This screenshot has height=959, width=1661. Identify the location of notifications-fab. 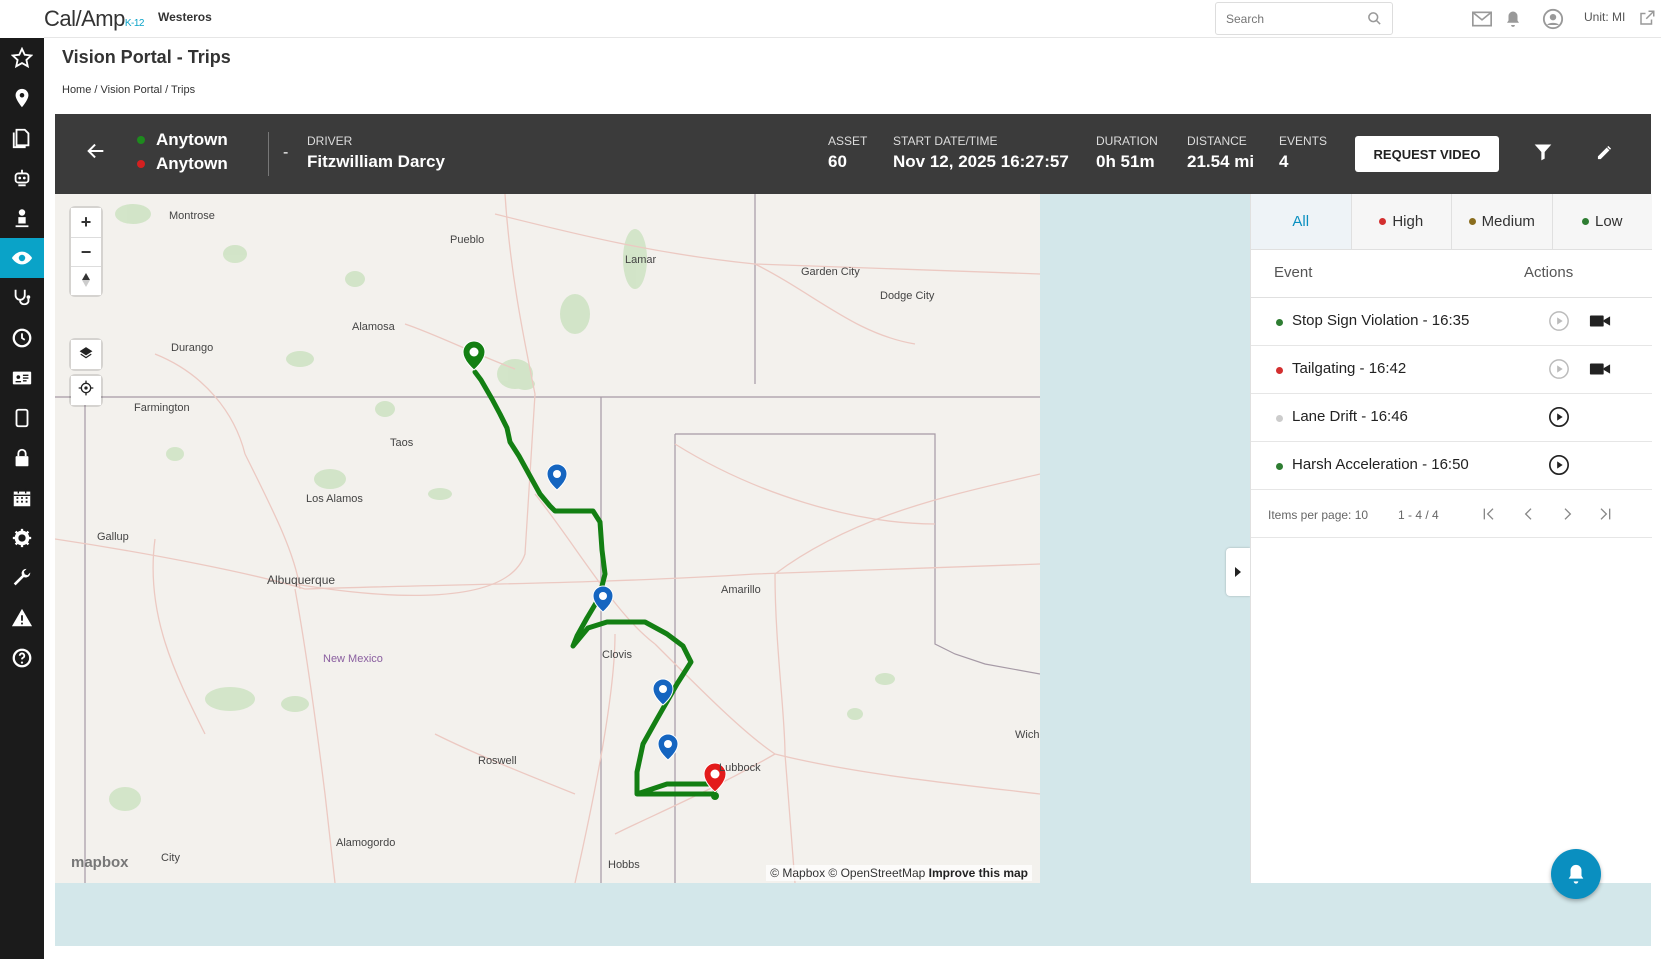
(1576, 874).